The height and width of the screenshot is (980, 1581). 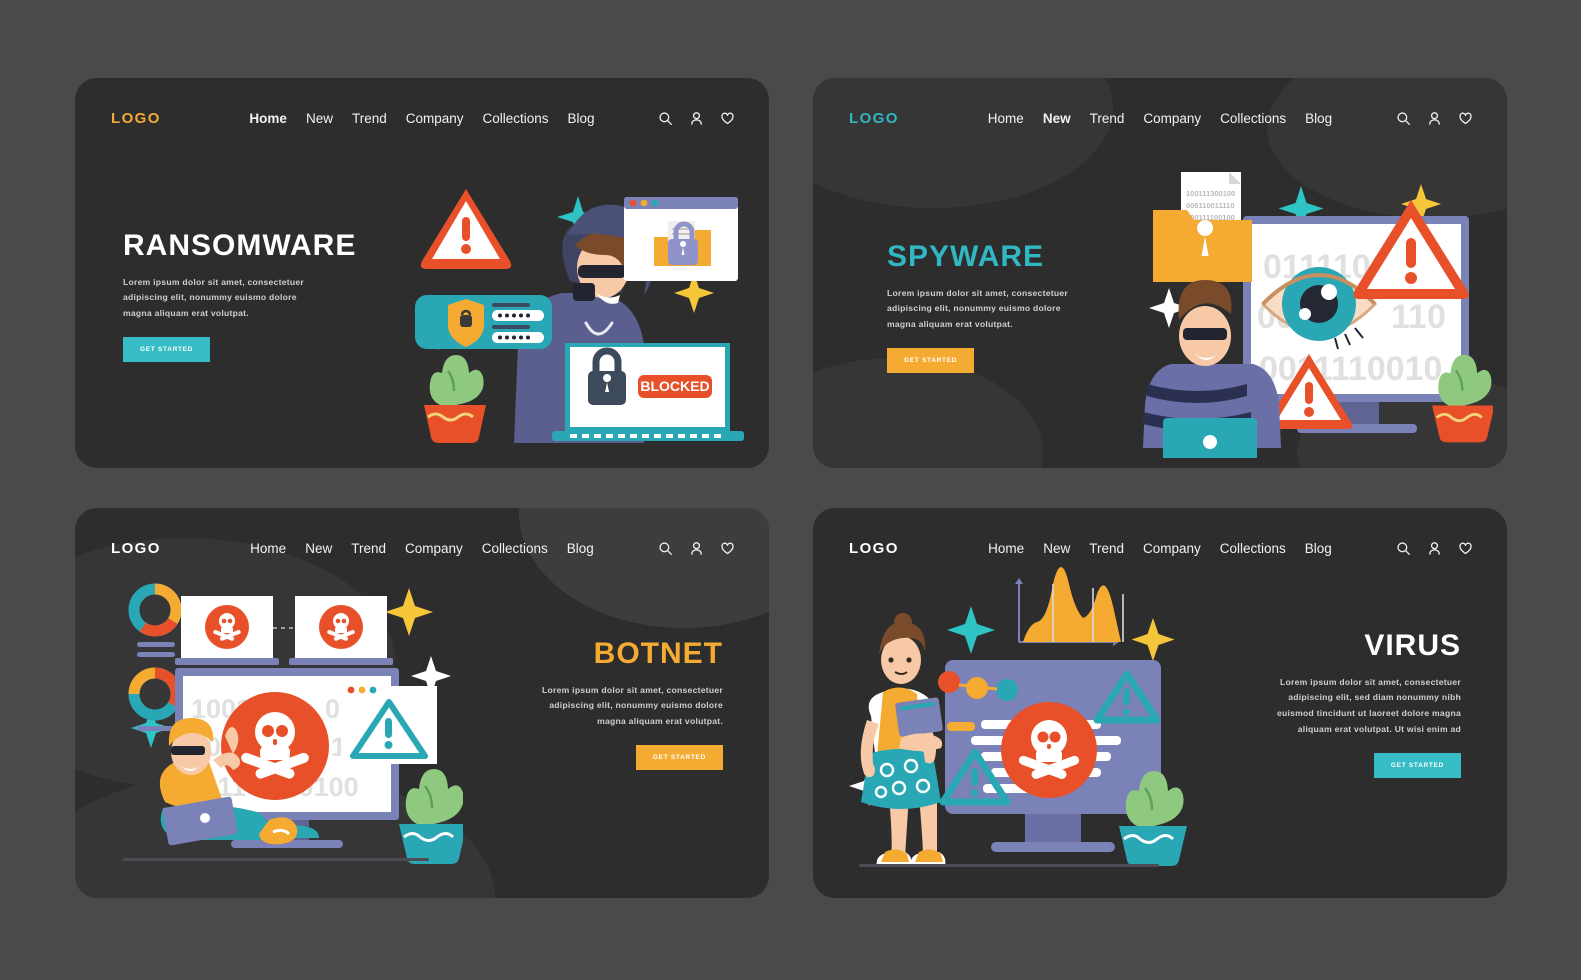 I want to click on page-title: RANSOMWARE, so click(x=240, y=245).